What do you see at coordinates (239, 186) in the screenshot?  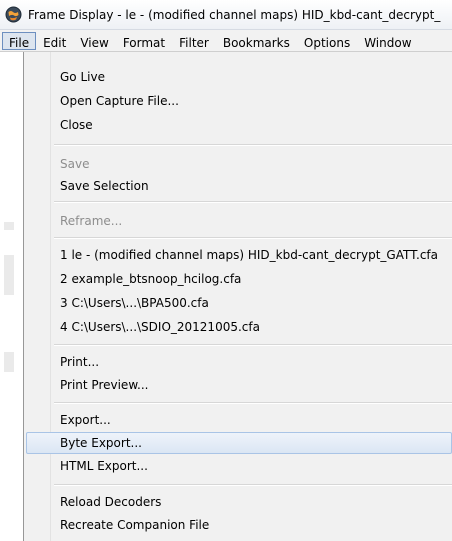 I see `menu-item-save-selection: Save Selection` at bounding box center [239, 186].